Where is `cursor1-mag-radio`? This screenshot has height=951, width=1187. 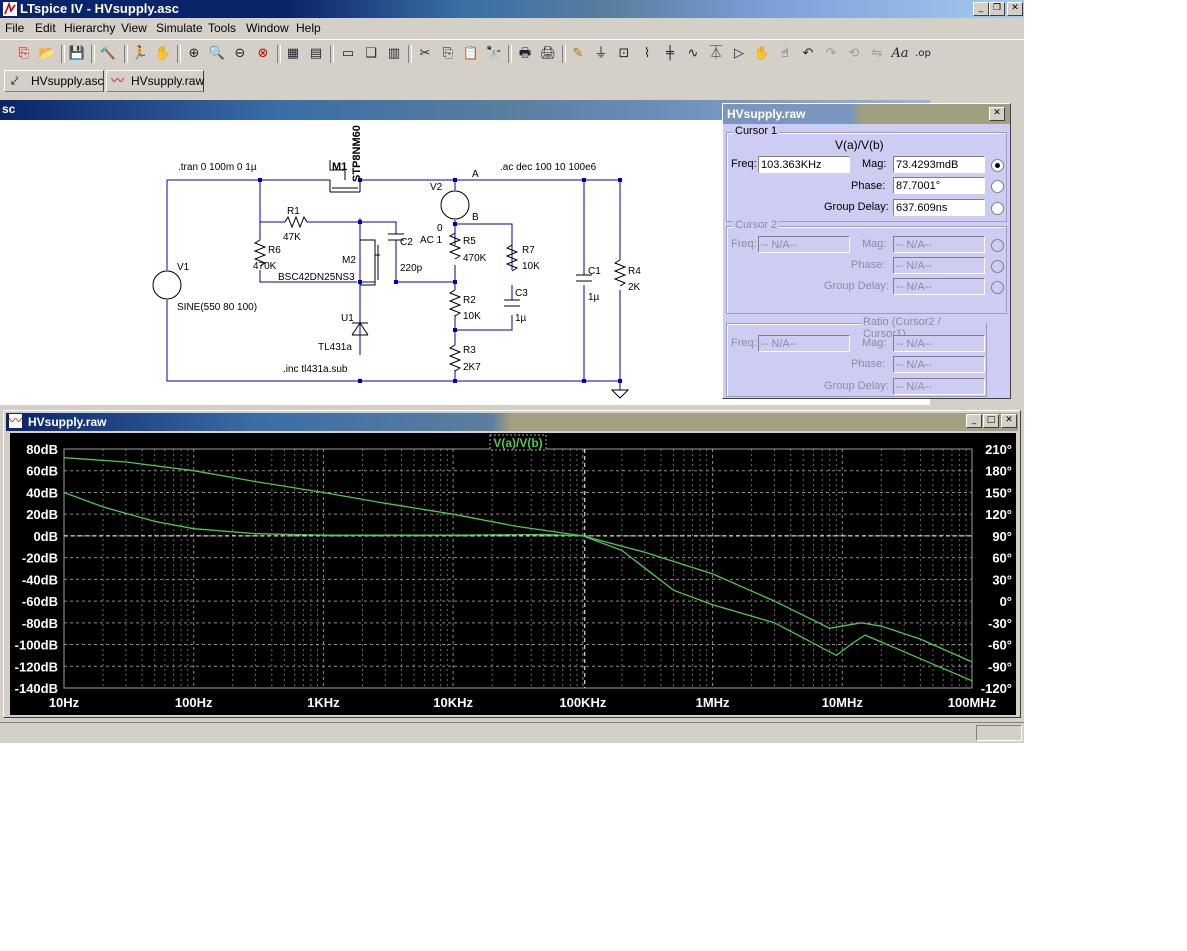
cursor1-mag-radio is located at coordinates (997, 165).